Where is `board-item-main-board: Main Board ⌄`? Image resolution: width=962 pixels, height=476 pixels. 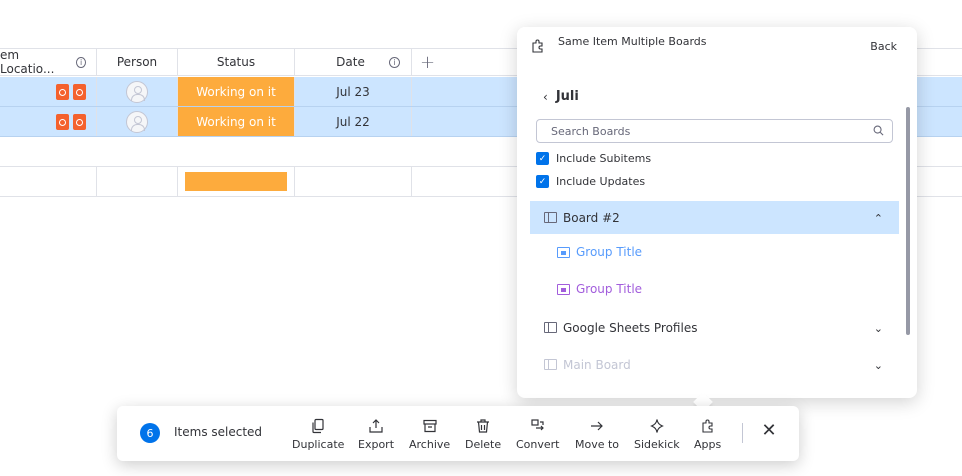 board-item-main-board: Main Board ⌄ is located at coordinates (714, 364).